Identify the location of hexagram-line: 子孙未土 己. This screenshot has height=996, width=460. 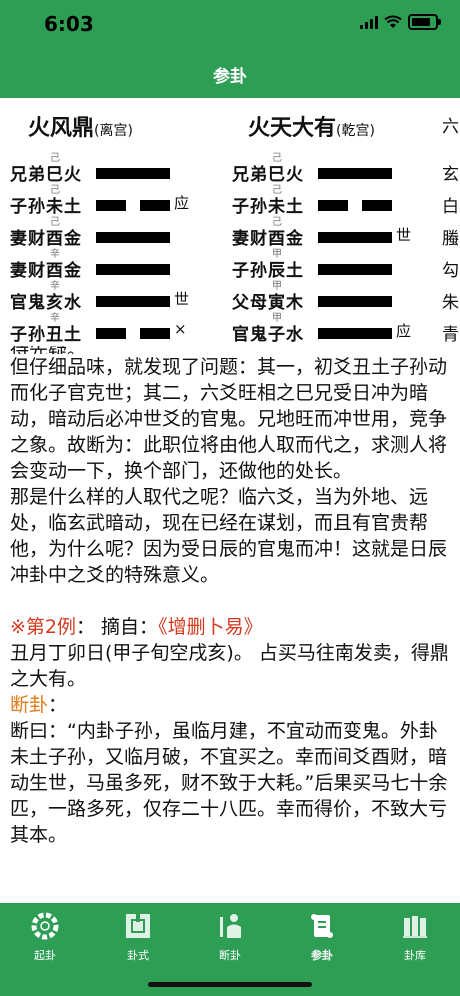
(332, 202).